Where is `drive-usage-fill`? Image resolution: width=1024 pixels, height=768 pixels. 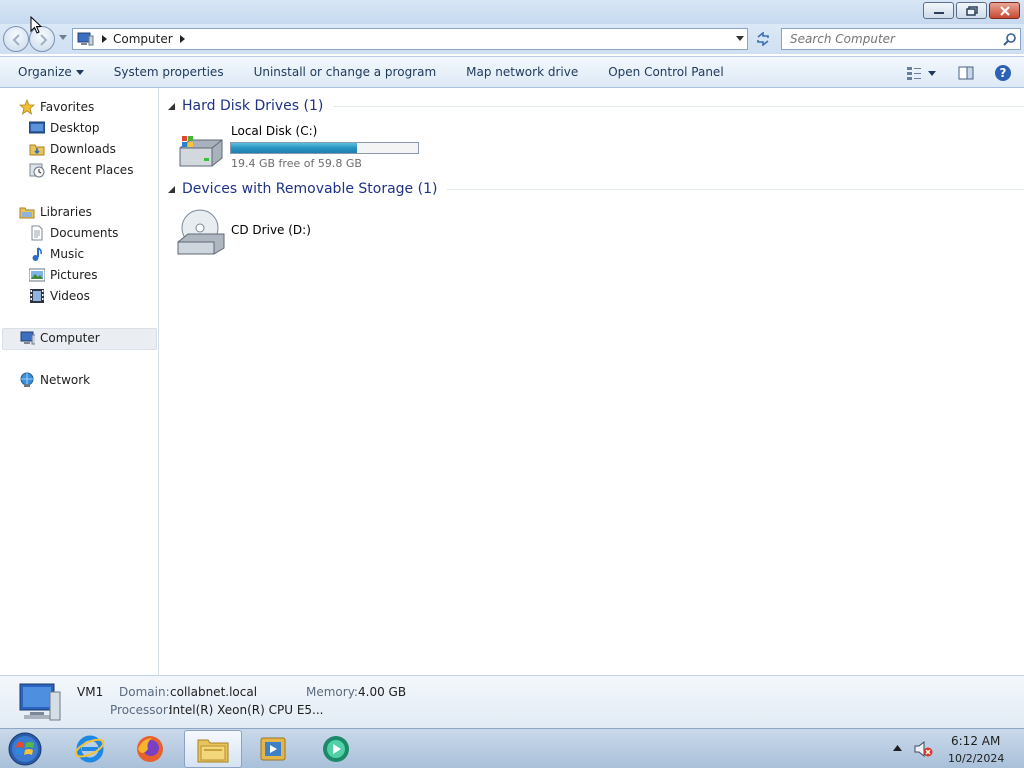
drive-usage-fill is located at coordinates (294, 148).